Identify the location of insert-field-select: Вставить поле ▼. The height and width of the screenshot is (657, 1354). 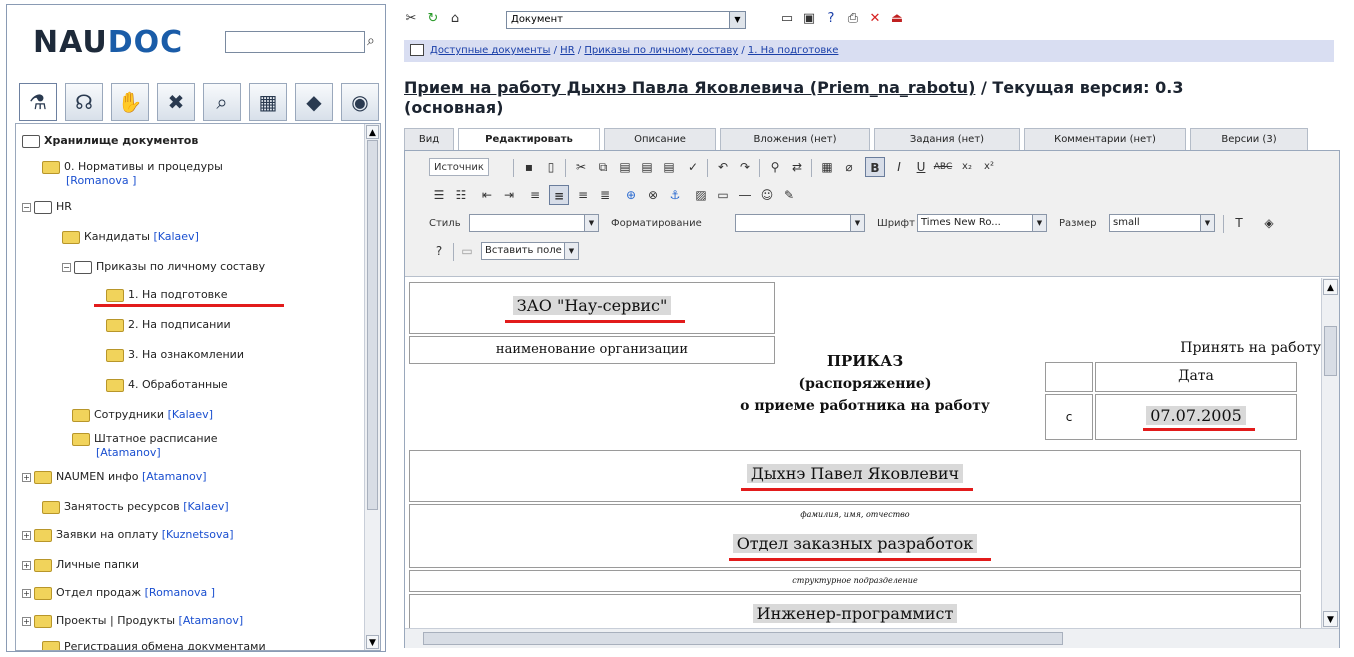
(530, 251).